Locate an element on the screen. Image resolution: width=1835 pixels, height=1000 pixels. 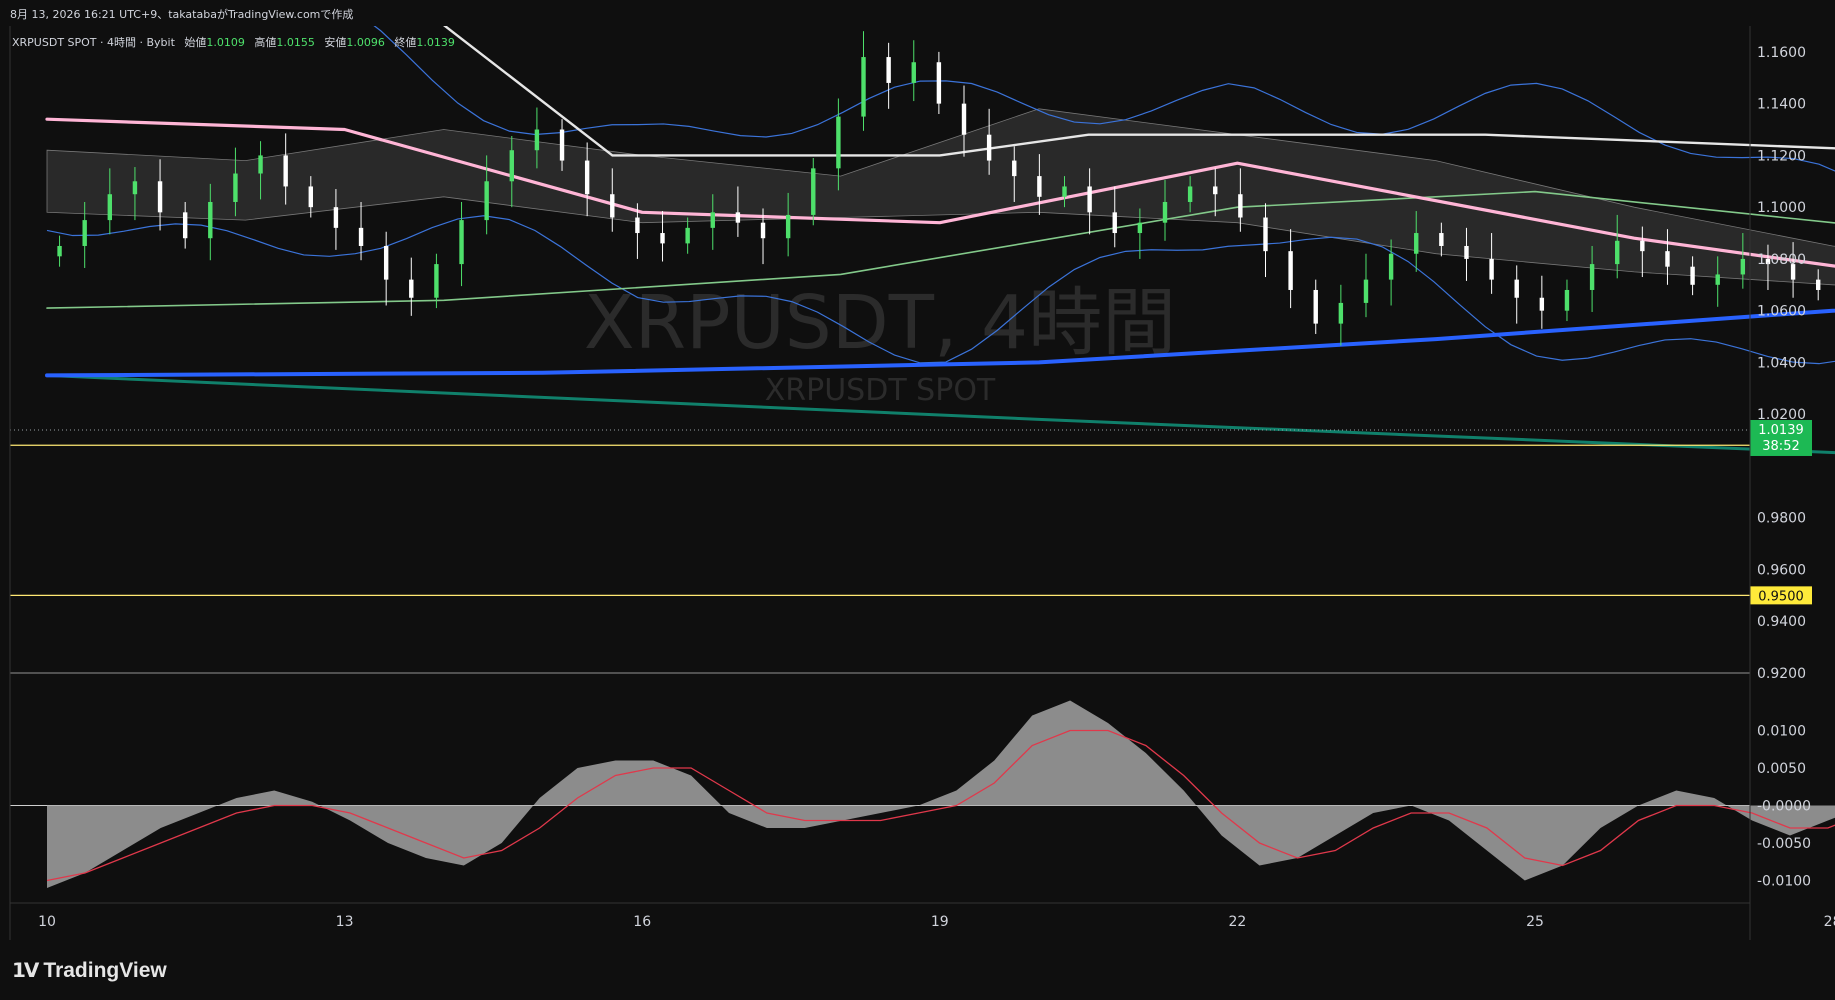
watermark-small: XRPUSDT SPOT is located at coordinates (880, 390).